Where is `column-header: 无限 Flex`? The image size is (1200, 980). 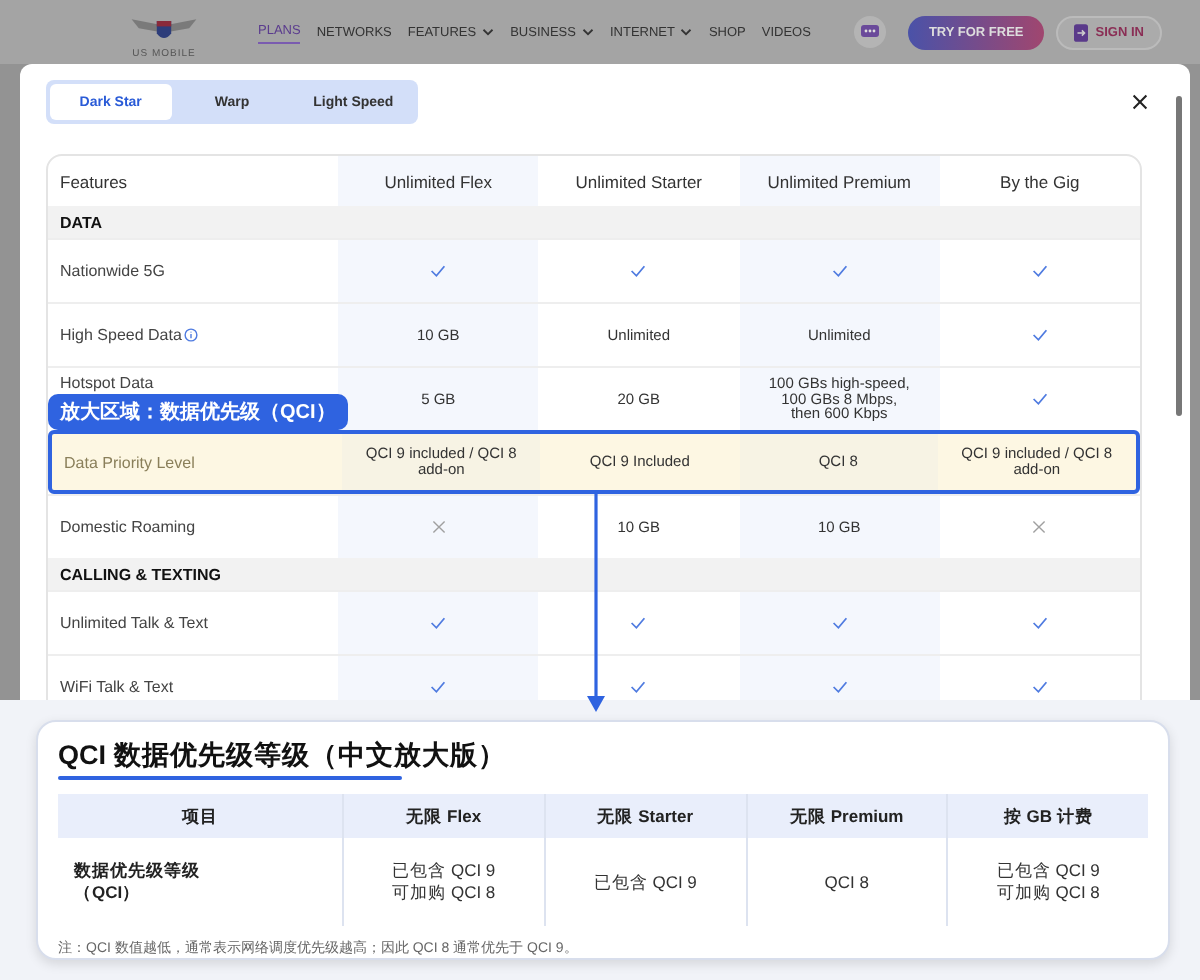
column-header: 无限 Flex is located at coordinates (443, 816).